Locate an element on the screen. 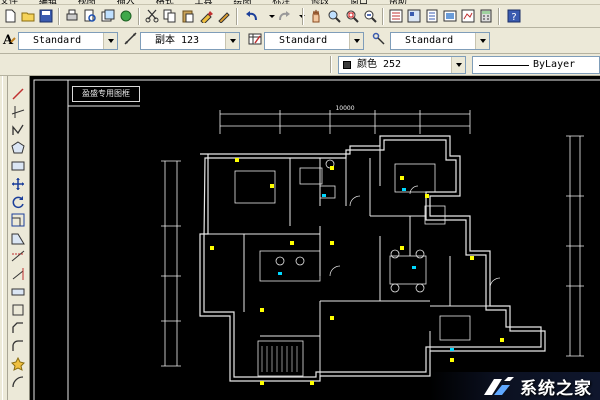  zoom-realtime-icon is located at coordinates (334, 16).